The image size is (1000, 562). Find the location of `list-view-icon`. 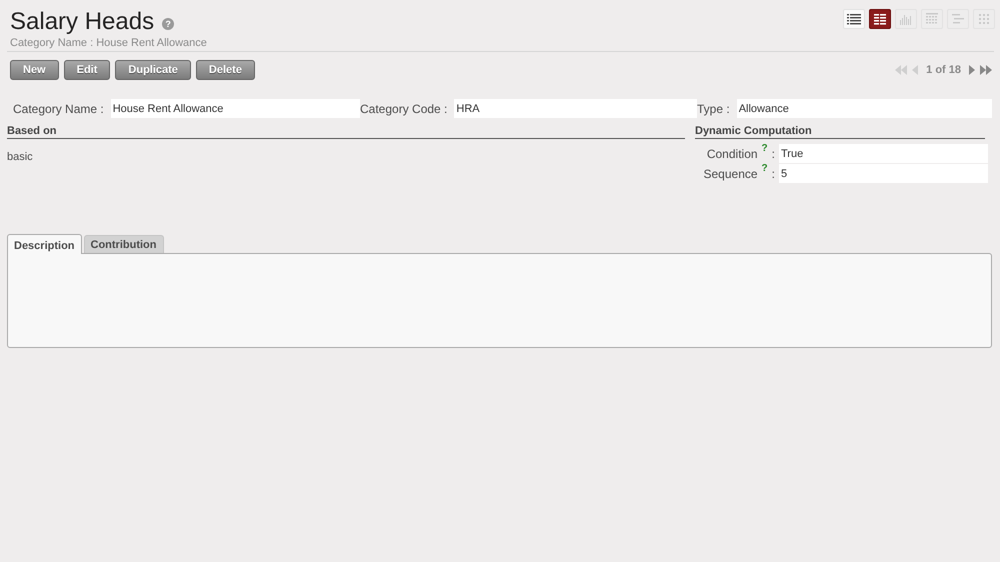

list-view-icon is located at coordinates (854, 19).